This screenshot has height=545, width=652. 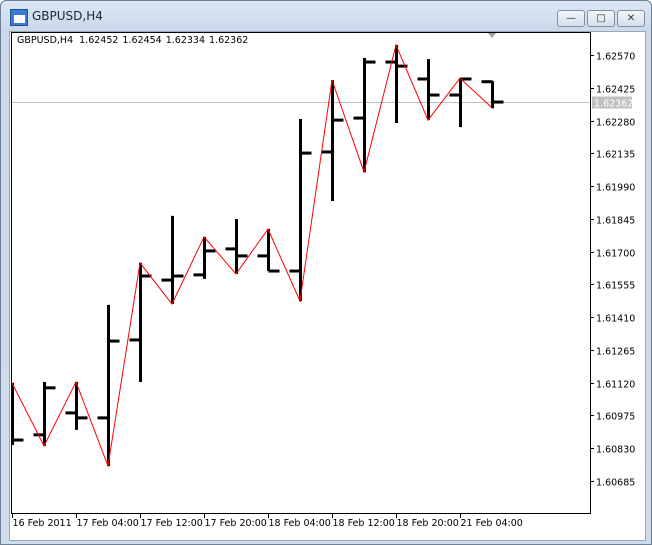 I want to click on chart-info-label: GBPUSD,H4 1.62452 1.62454 1.62334 1.62362, so click(x=132, y=40).